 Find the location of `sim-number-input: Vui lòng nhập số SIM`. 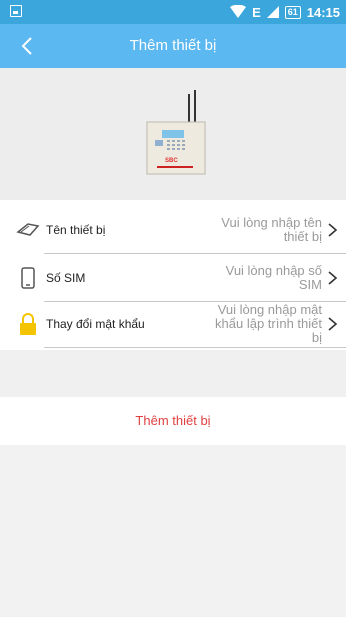

sim-number-input: Vui lòng nhập số SIM is located at coordinates (262, 278).